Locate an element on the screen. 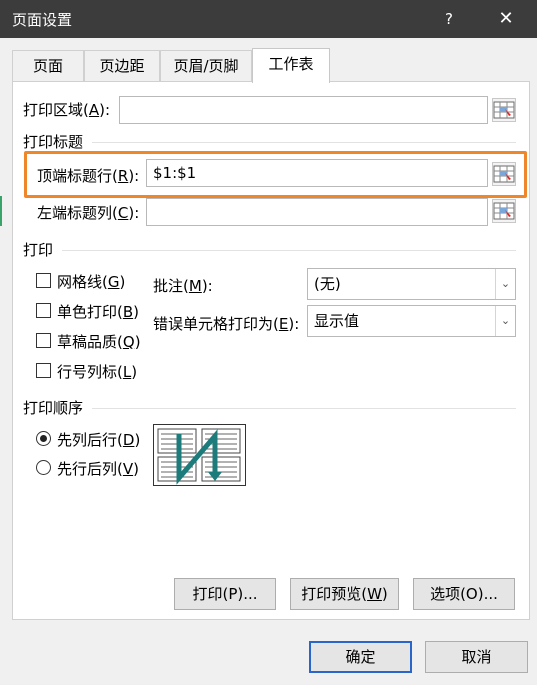 The image size is (537, 685). title-rows-ref-button is located at coordinates (504, 174).